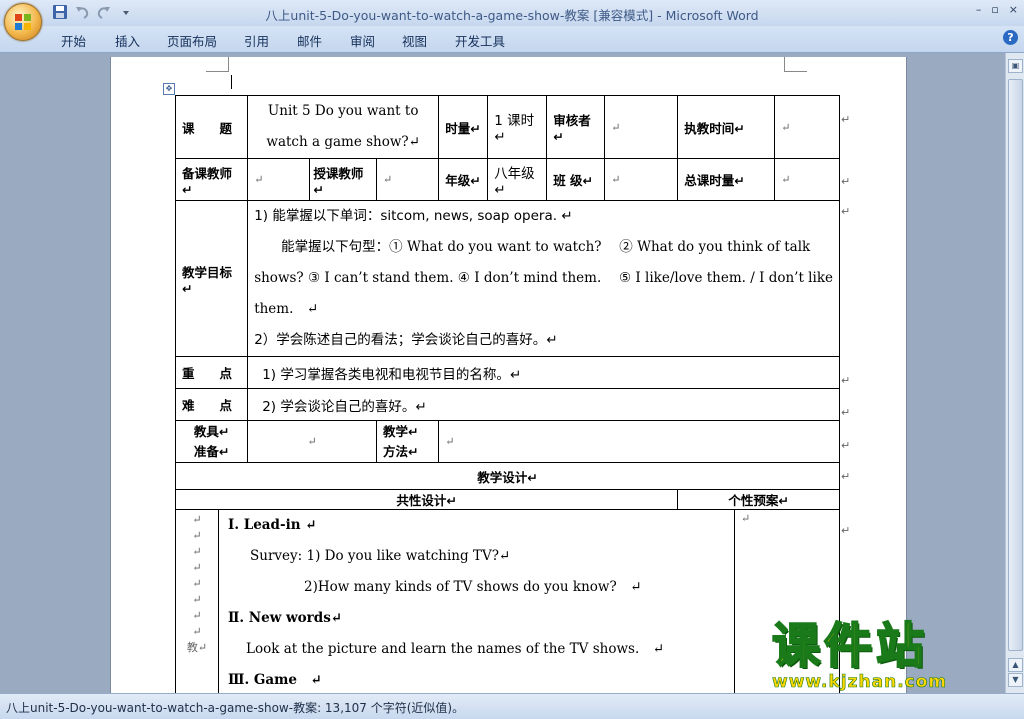  I want to click on vertical-scrollbar: ▣ ▲ ▼, so click(1014, 373).